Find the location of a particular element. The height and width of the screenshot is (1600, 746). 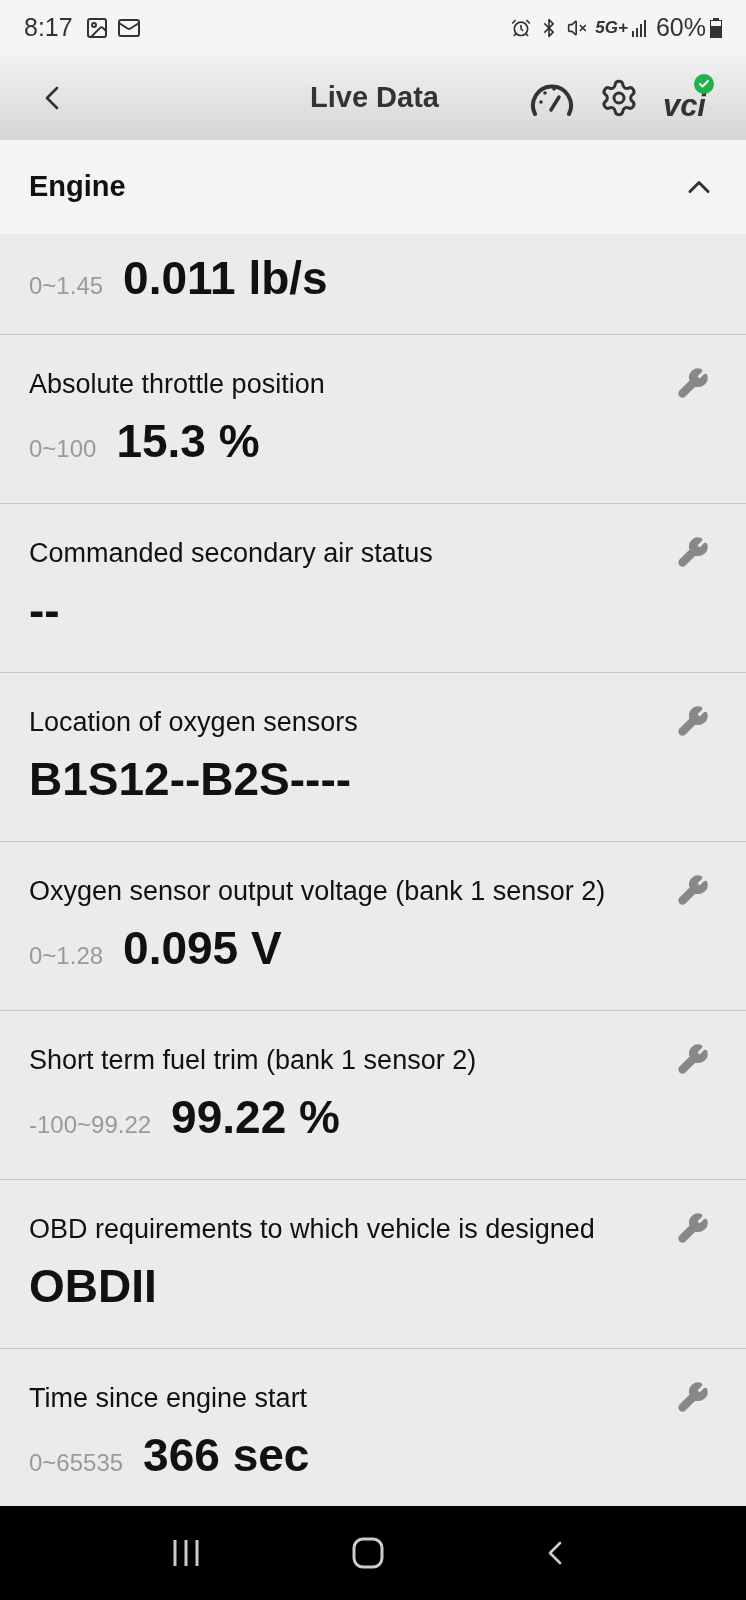

page-title: Live Data is located at coordinates (374, 97).